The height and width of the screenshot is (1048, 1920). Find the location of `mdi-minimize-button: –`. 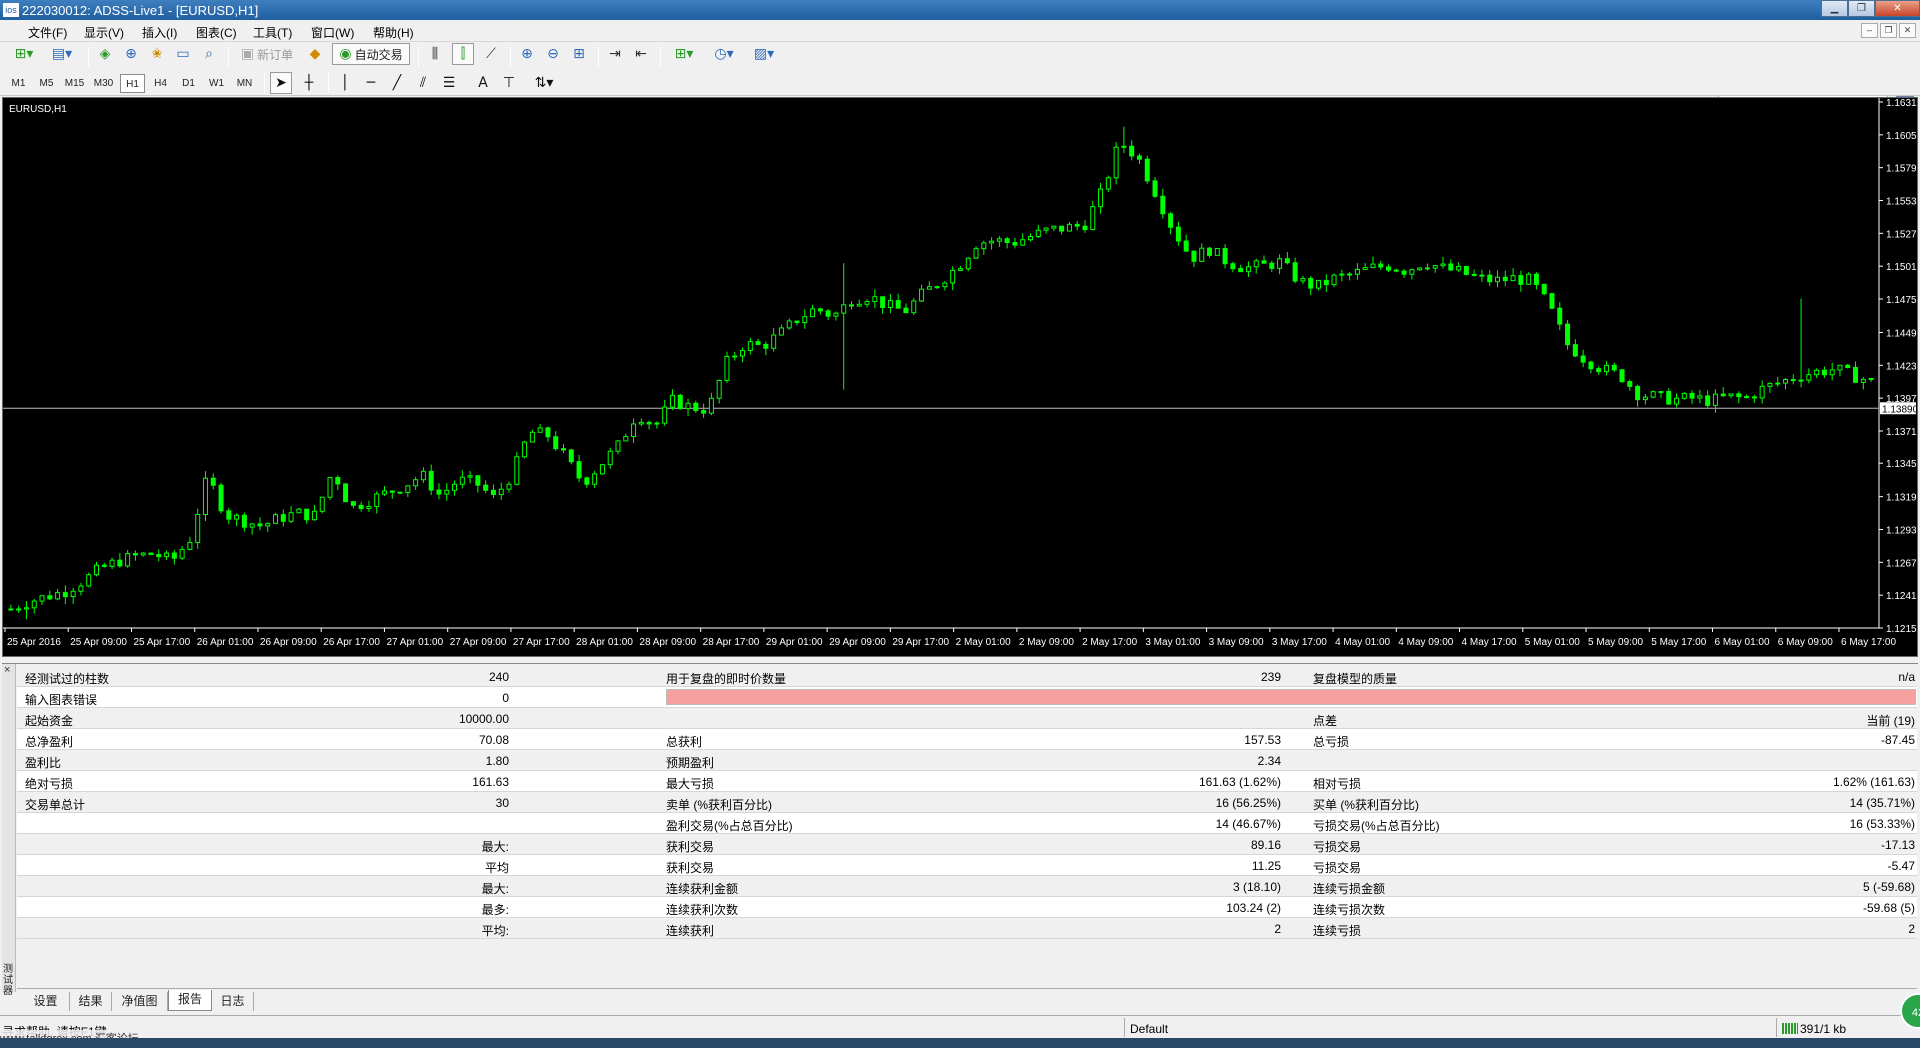

mdi-minimize-button: – is located at coordinates (1869, 30).